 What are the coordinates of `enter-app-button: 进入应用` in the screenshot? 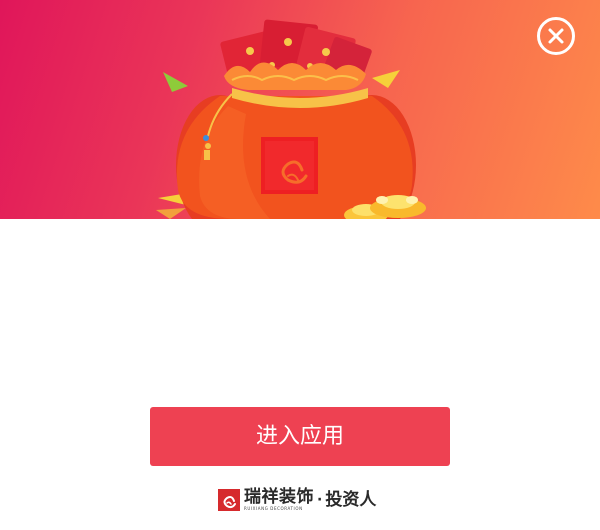 It's located at (300, 436).